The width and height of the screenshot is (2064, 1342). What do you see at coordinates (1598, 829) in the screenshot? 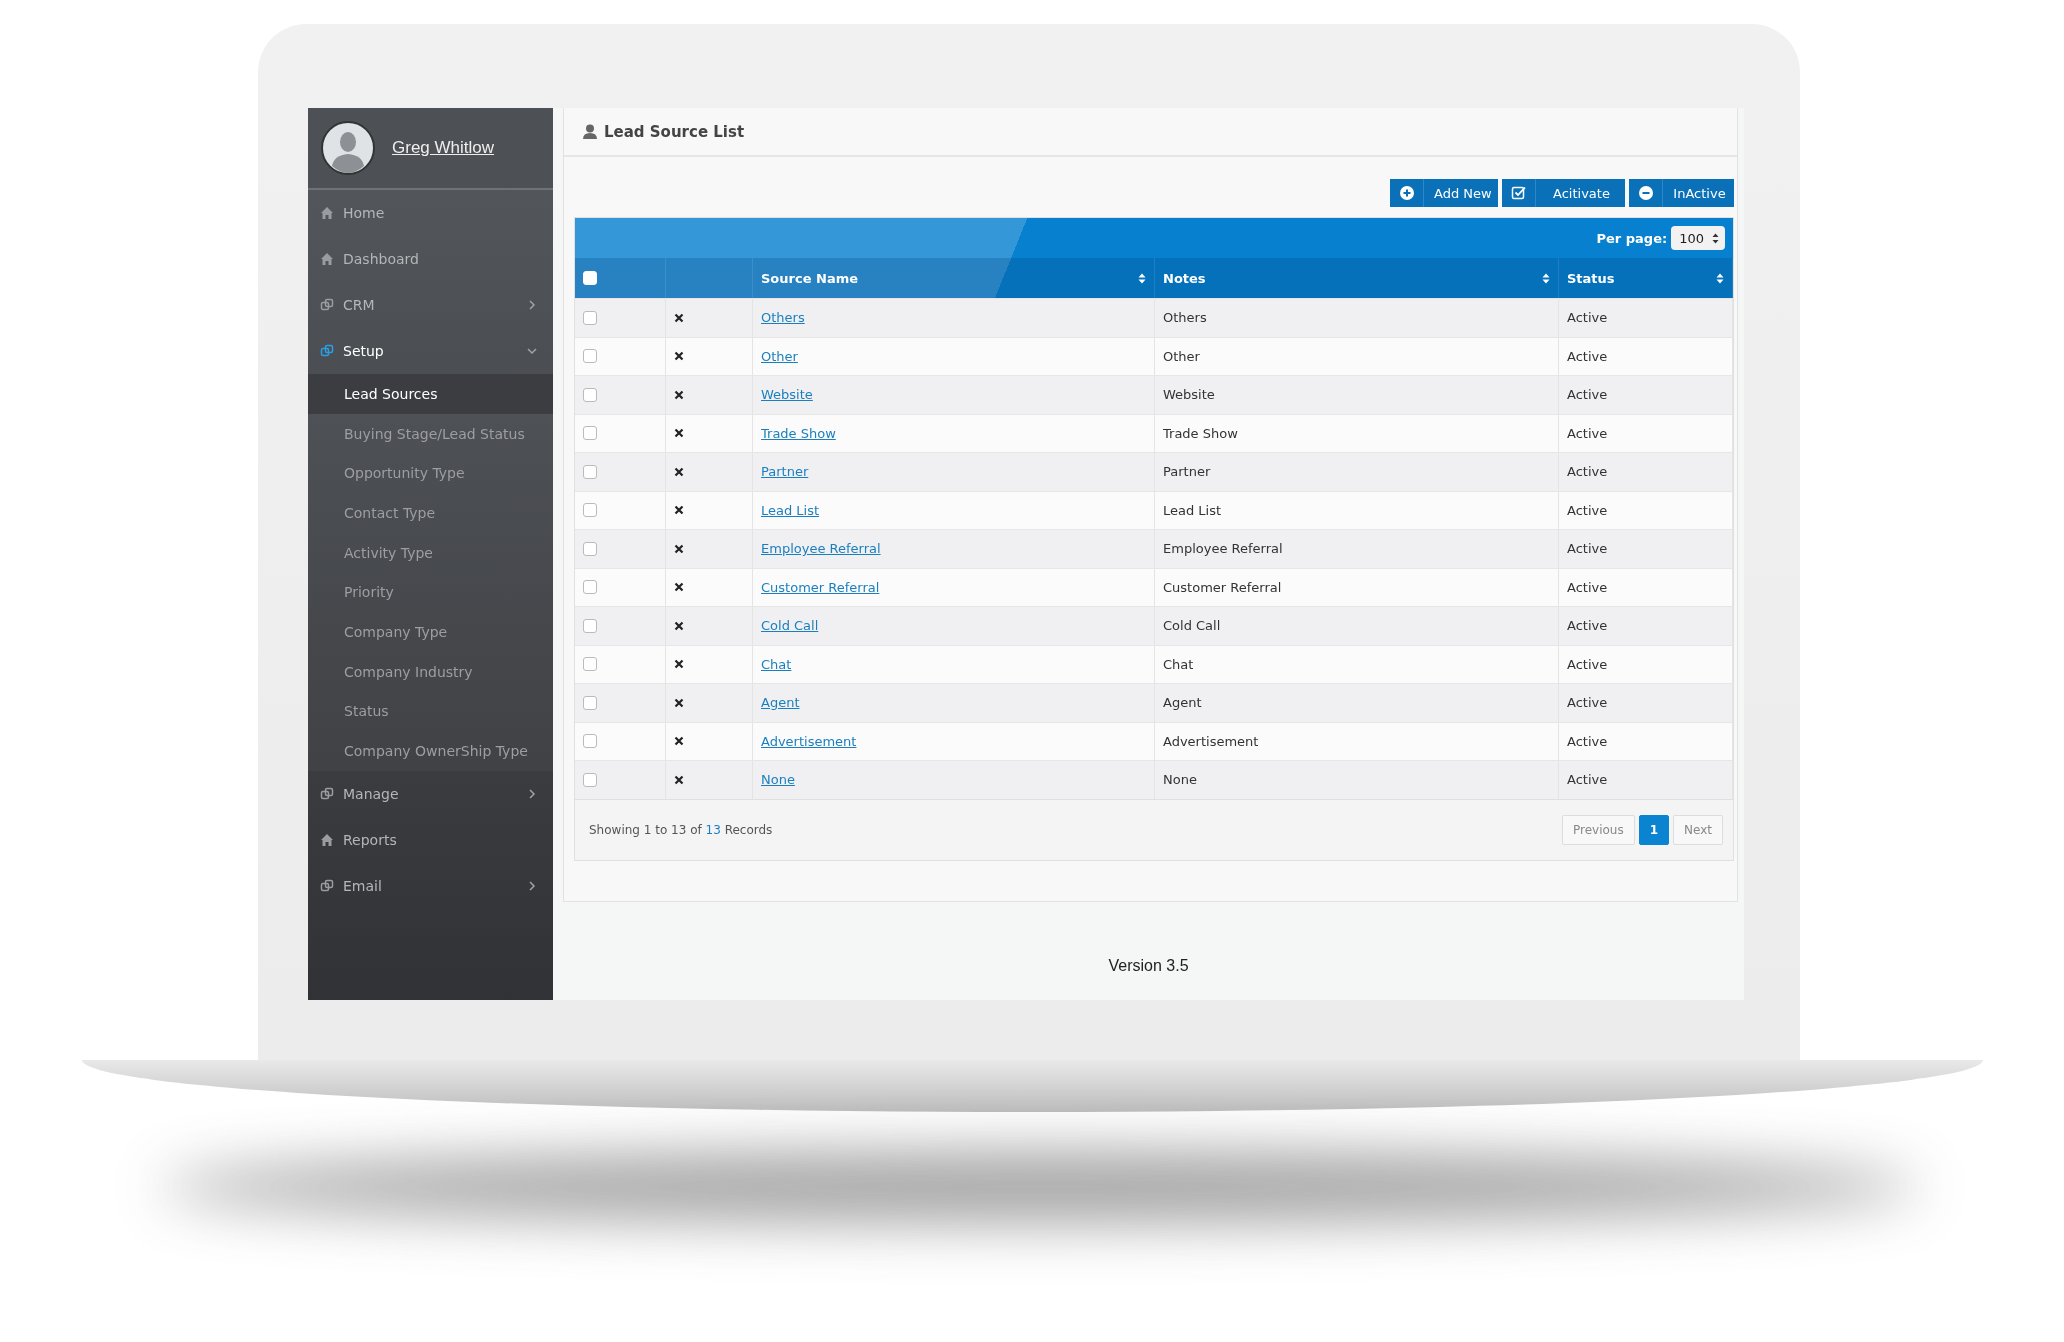
I see `previous-button: Previous` at bounding box center [1598, 829].